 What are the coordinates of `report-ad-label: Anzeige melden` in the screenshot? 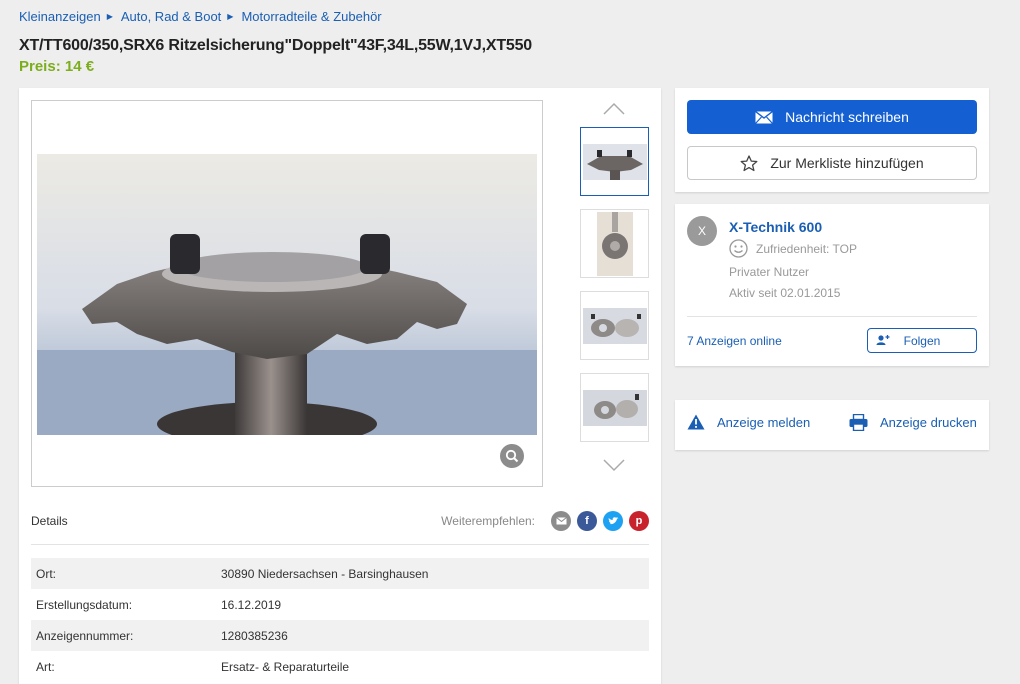 It's located at (764, 422).